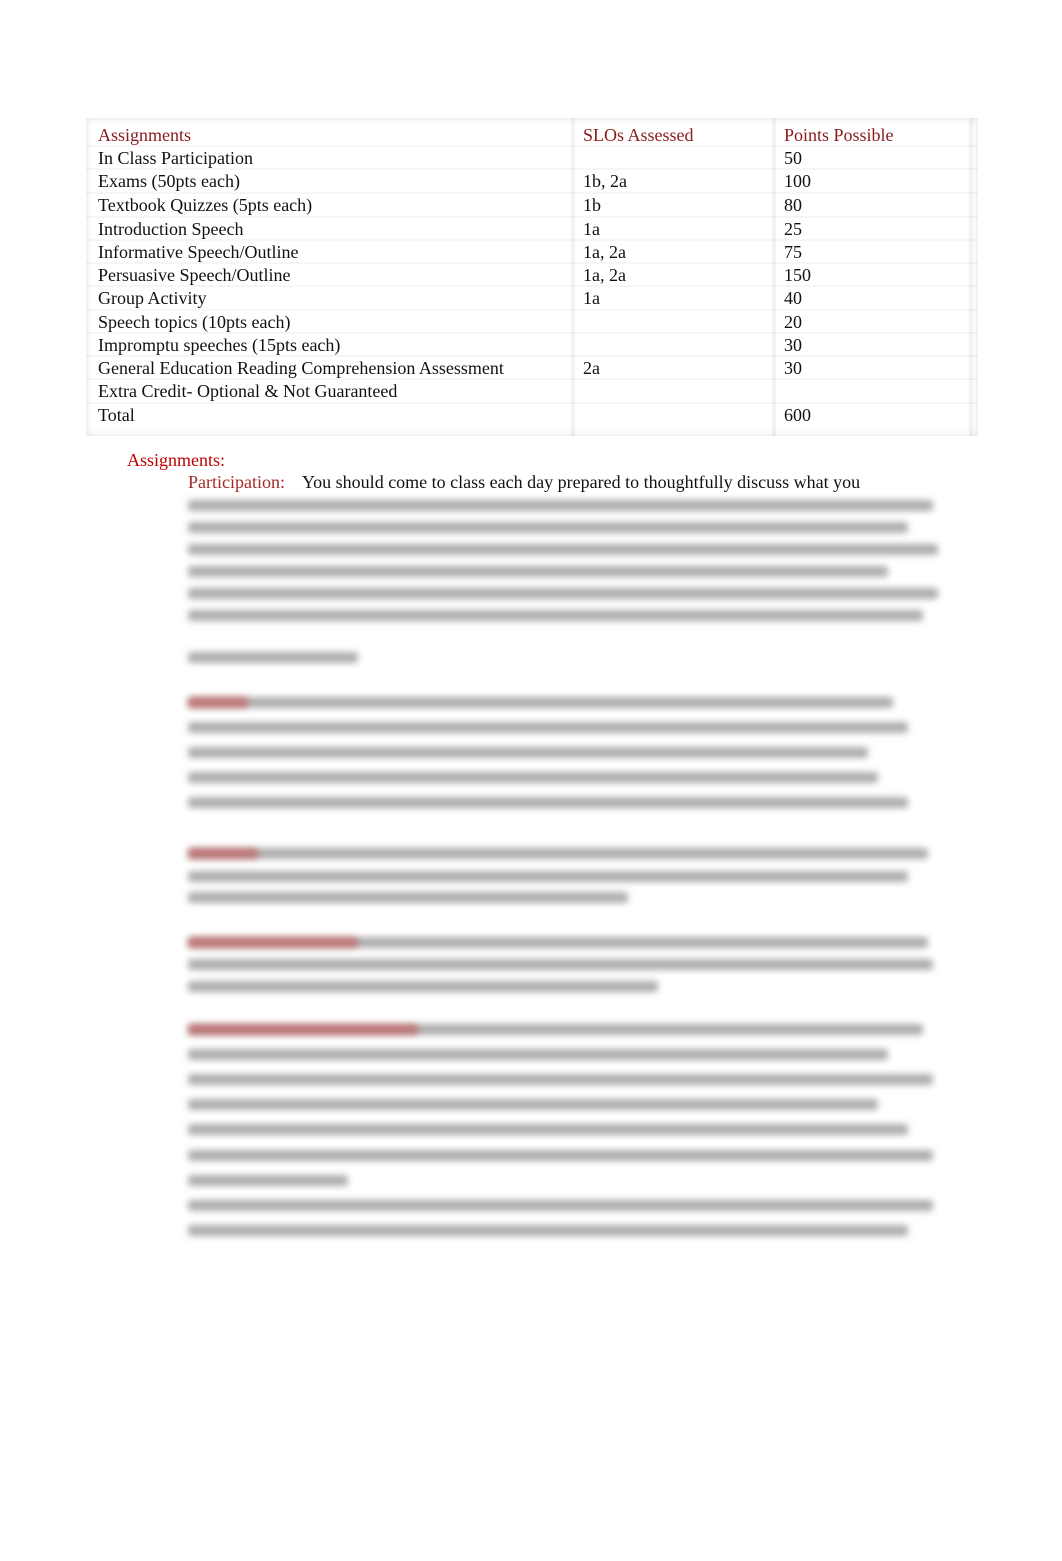  I want to click on cell-slos: 1b, 2a, so click(605, 181).